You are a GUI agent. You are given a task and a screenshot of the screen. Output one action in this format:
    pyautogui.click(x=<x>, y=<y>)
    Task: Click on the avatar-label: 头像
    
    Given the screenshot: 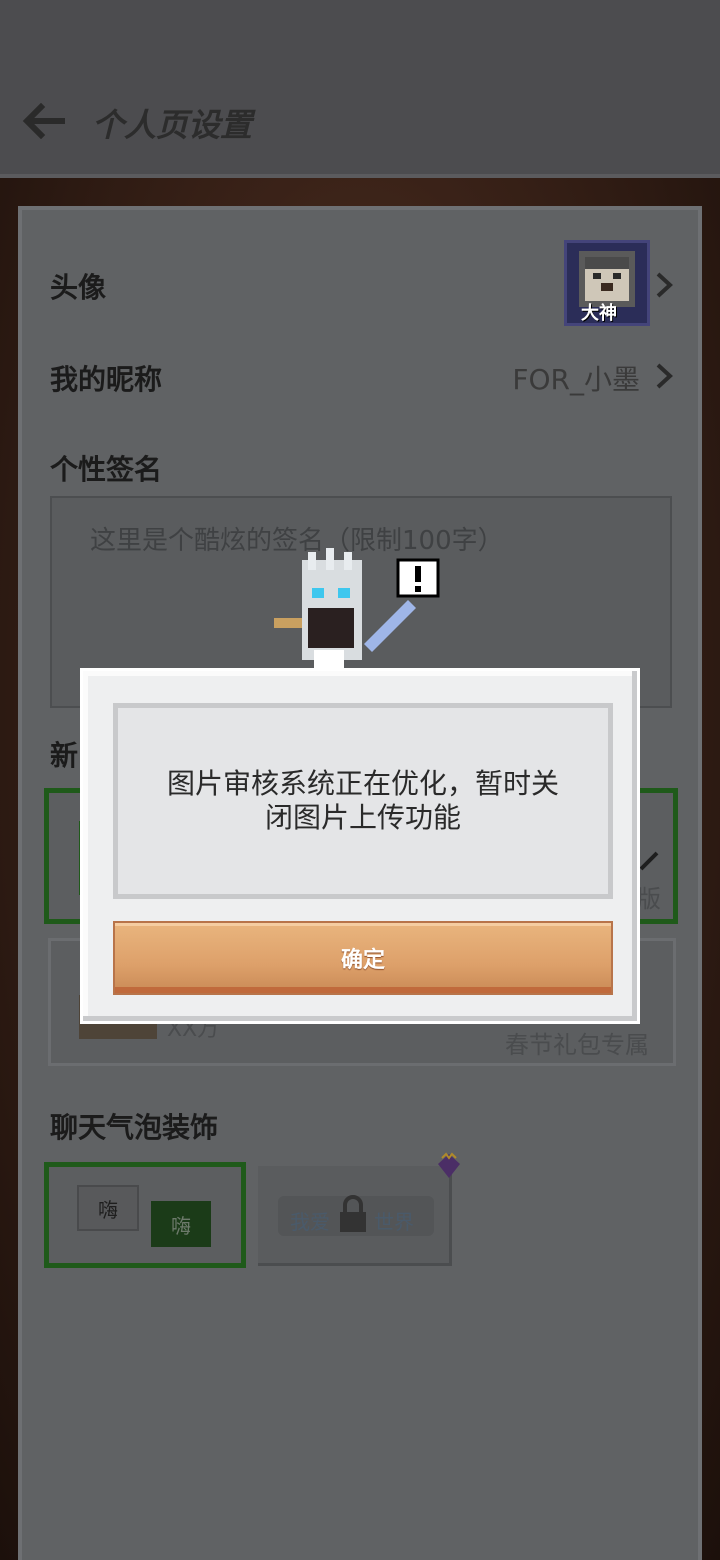 What is the action you would take?
    pyautogui.click(x=78, y=287)
    